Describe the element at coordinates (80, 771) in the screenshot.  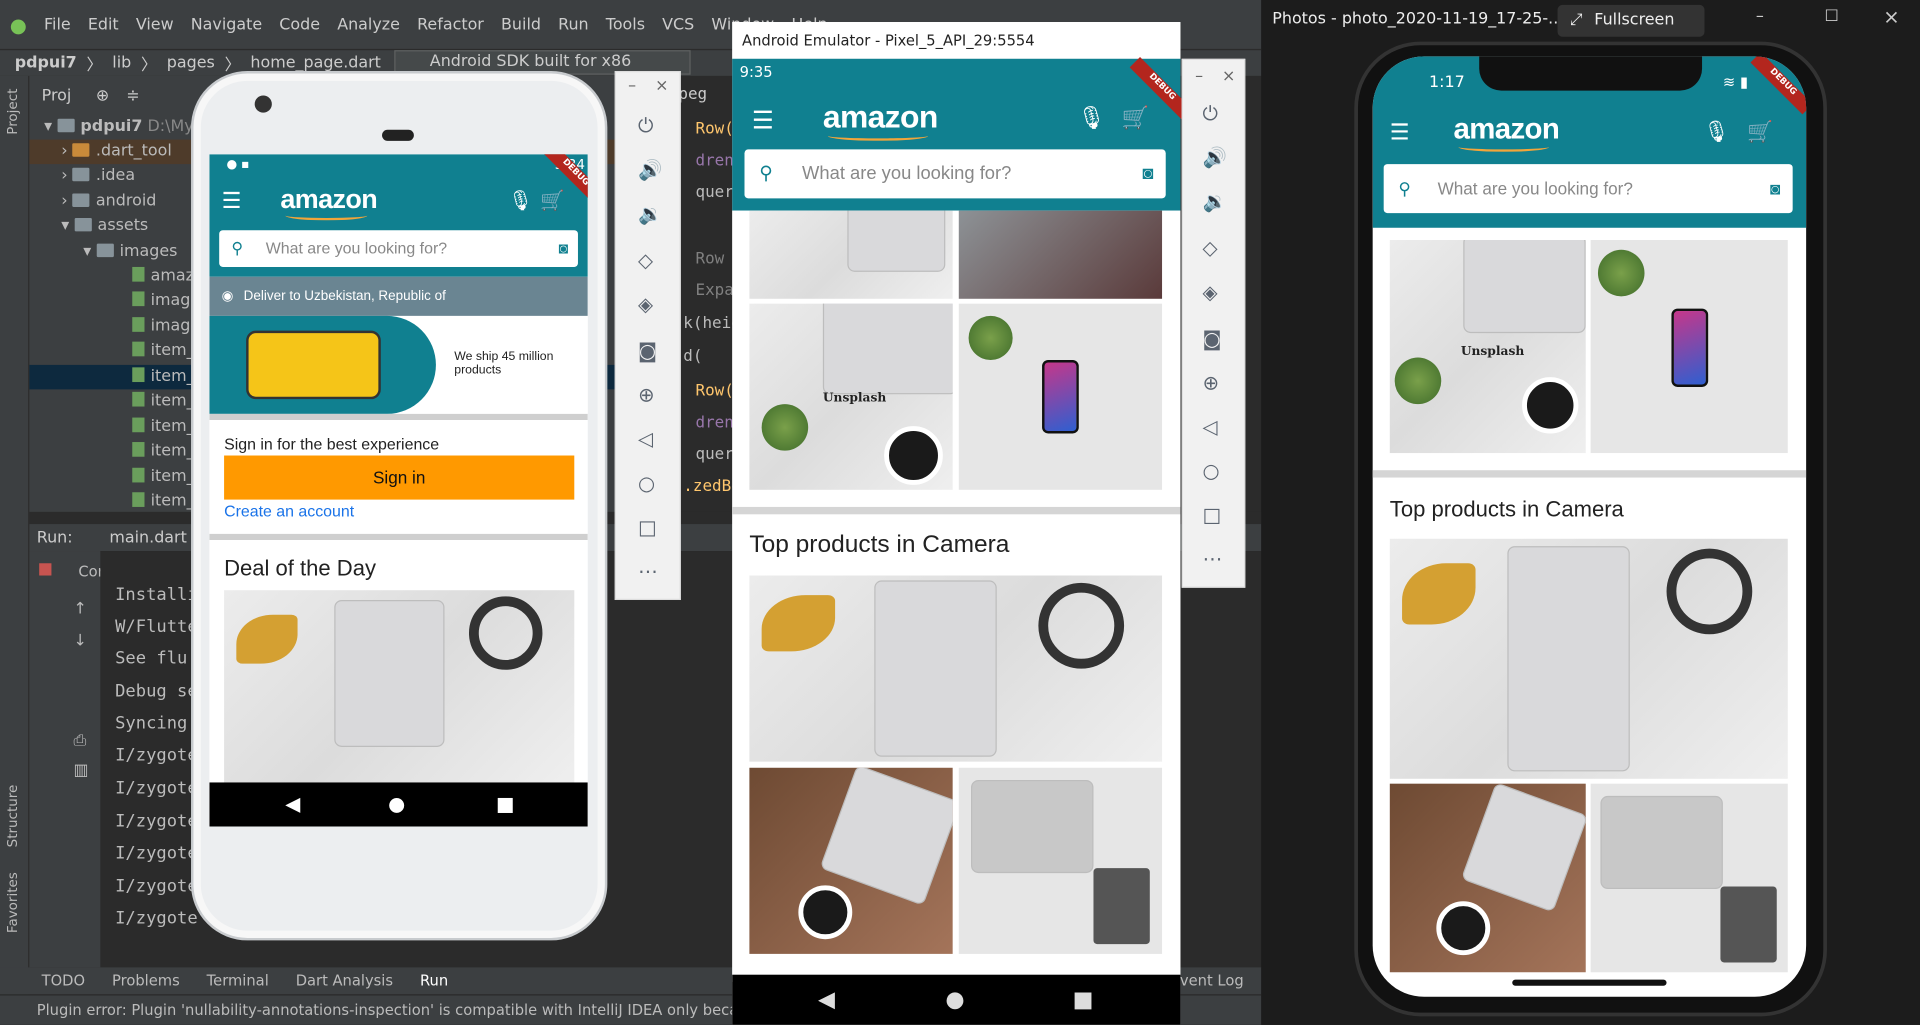
I see `trash-icon: ▥` at that location.